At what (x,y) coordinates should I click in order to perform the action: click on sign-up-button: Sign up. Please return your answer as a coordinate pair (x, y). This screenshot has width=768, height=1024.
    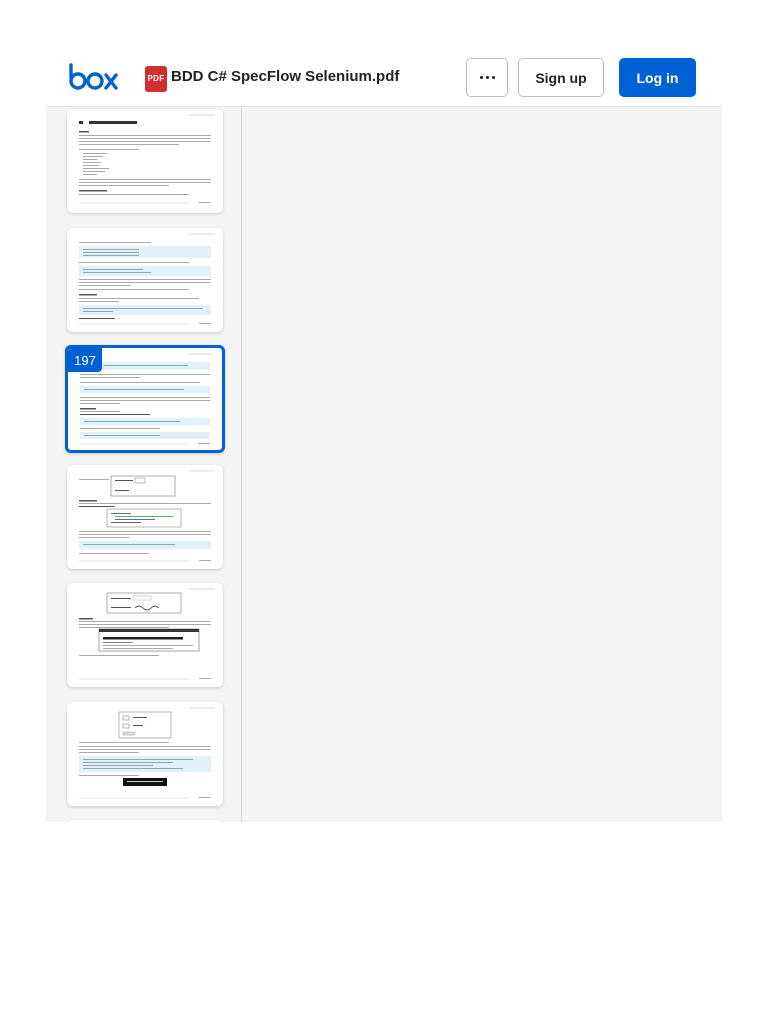
    Looking at the image, I should click on (561, 77).